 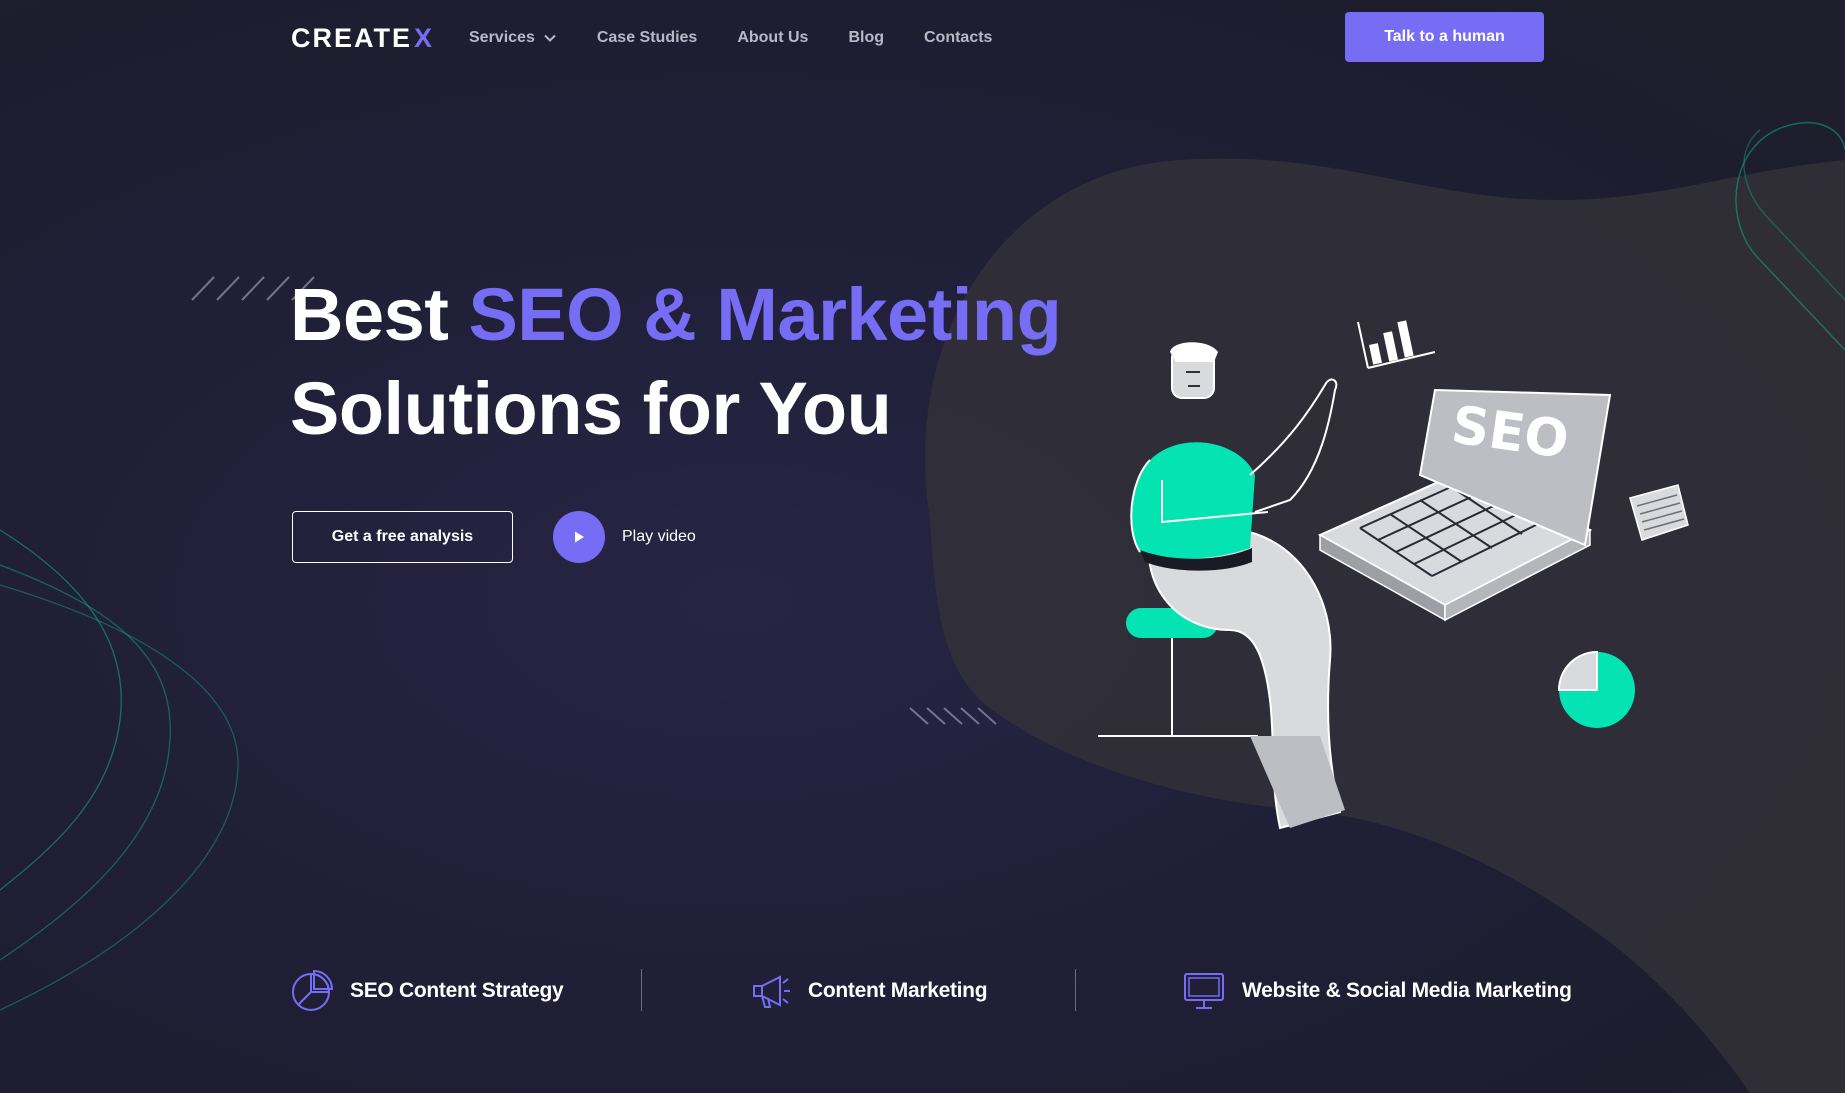 I want to click on hero-title-line1: Best SEO & Marketing, so click(x=676, y=315).